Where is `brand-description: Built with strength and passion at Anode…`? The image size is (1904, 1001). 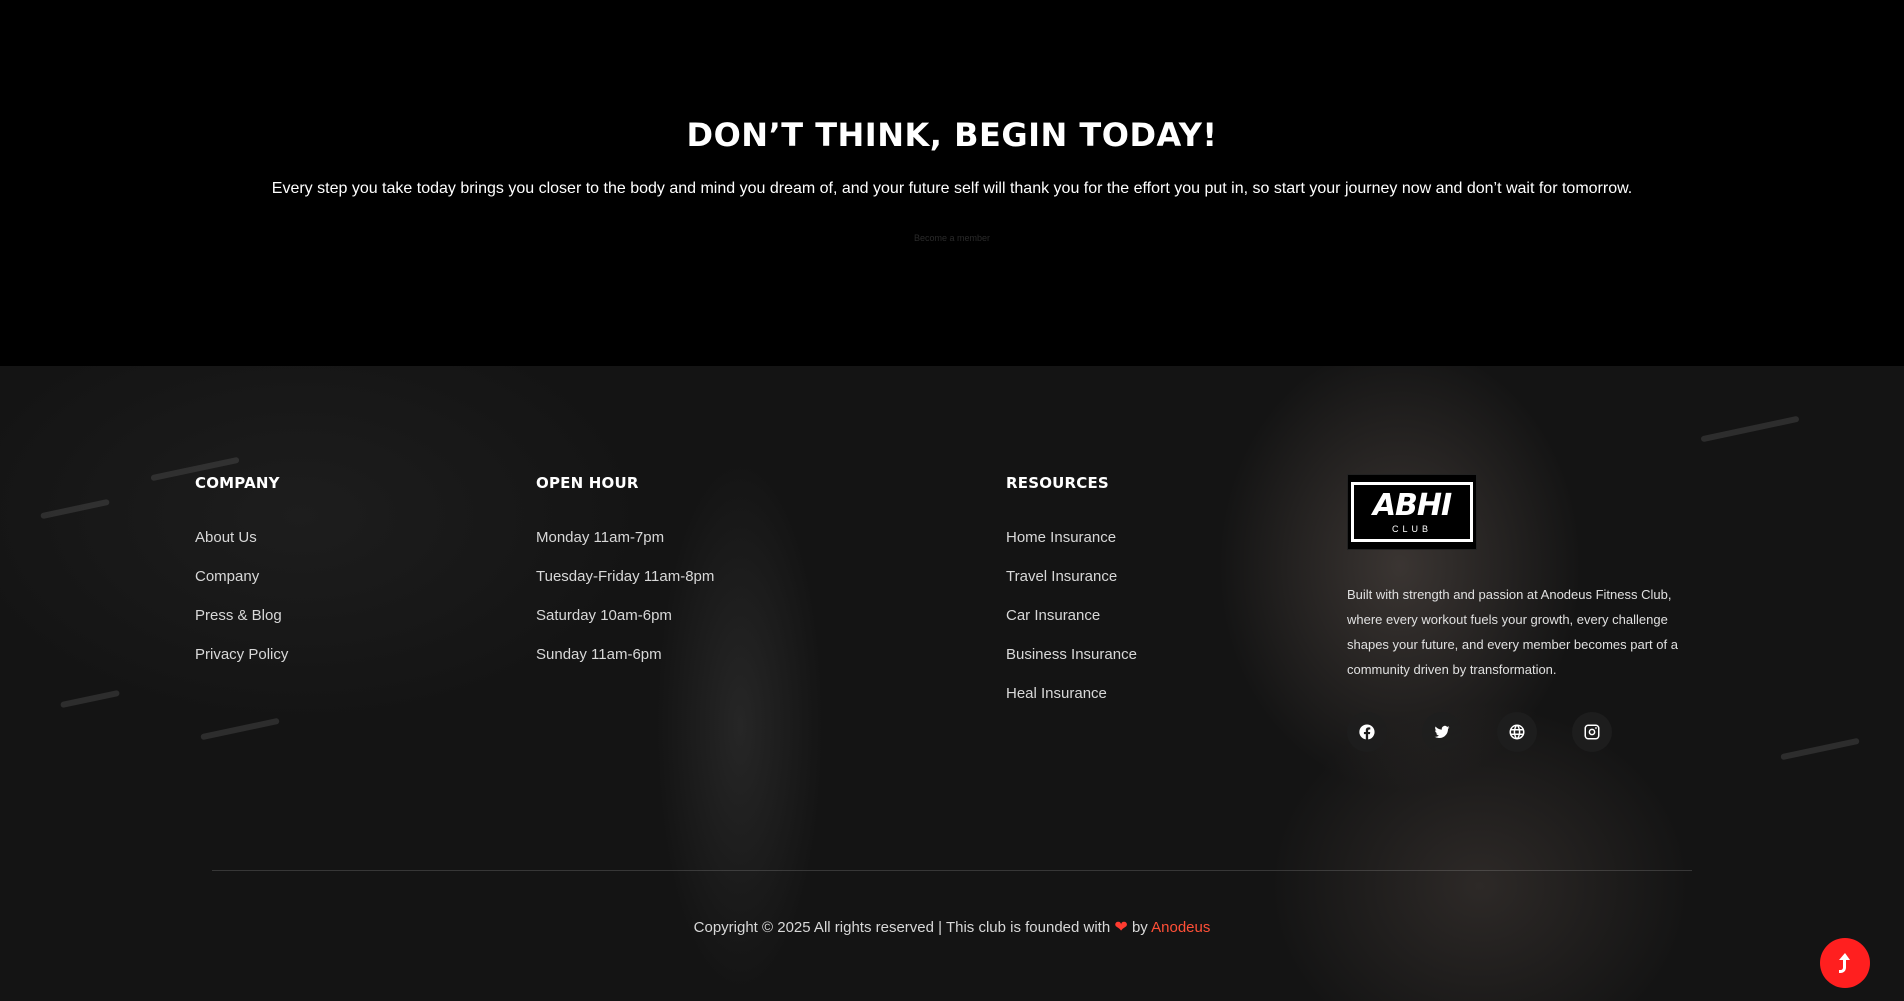
brand-description: Built with strength and passion at Anode… is located at coordinates (1512, 632).